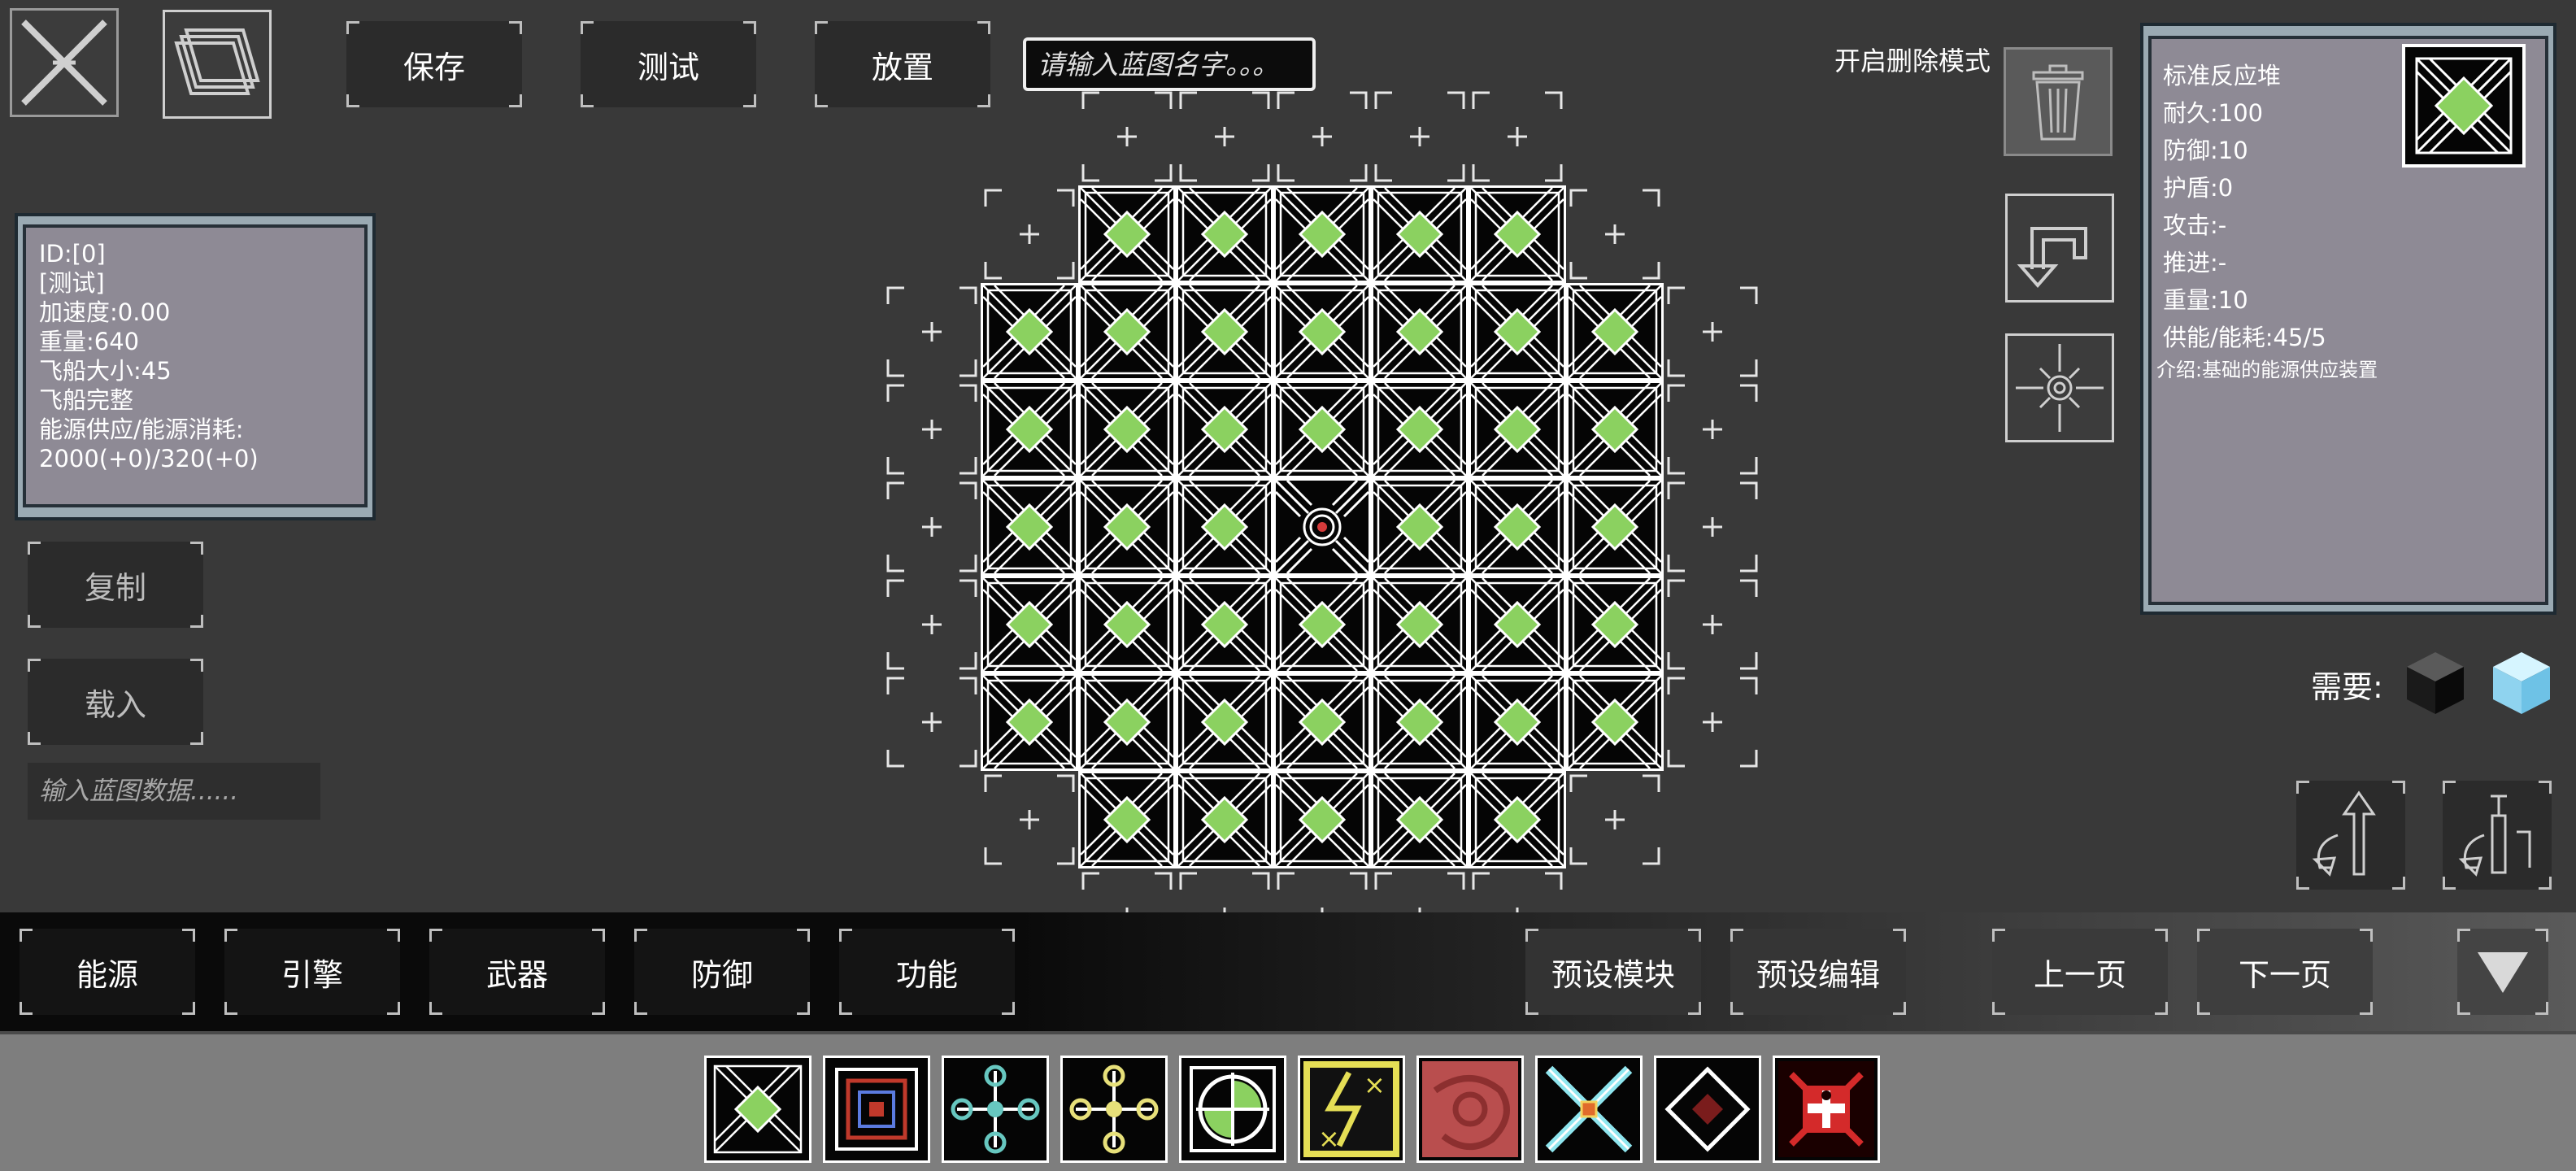  What do you see at coordinates (1114, 1109) in the screenshot?
I see `palette-yellow-cross-module-slot` at bounding box center [1114, 1109].